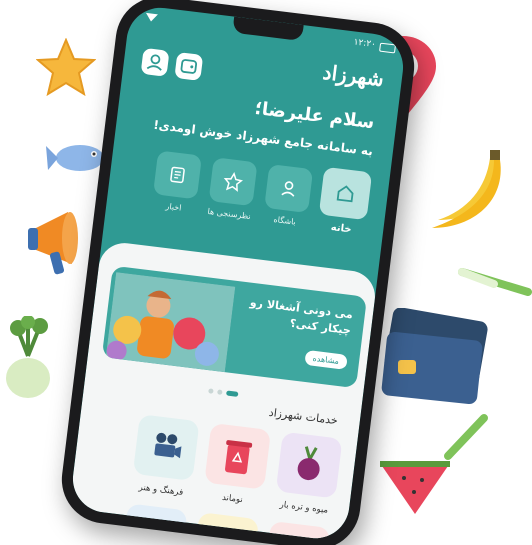 The height and width of the screenshot is (545, 532). What do you see at coordinates (229, 214) in the screenshot?
I see `nav-label-surveys: نظرسنجی ها` at bounding box center [229, 214].